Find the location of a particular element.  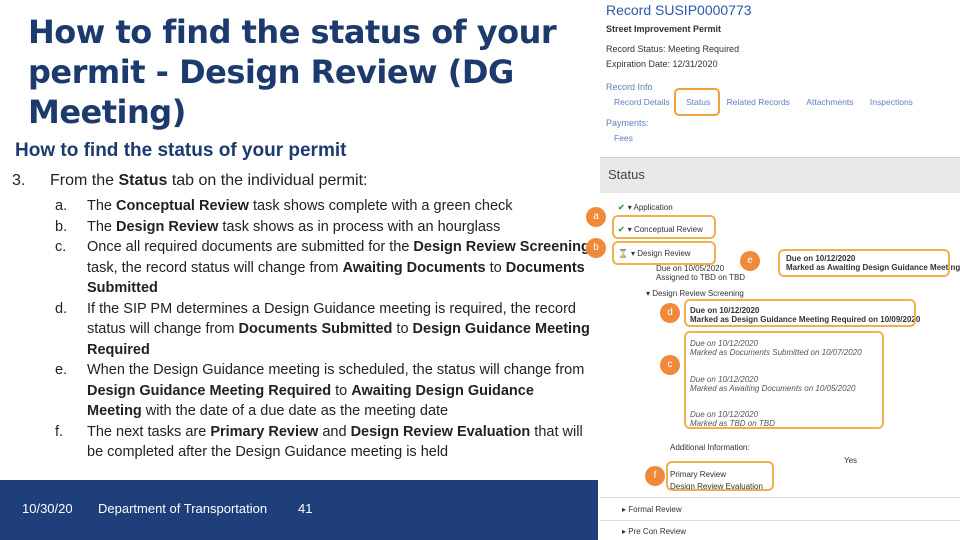

list-item-bold-text: Conceptual Review is located at coordinates (182, 206).